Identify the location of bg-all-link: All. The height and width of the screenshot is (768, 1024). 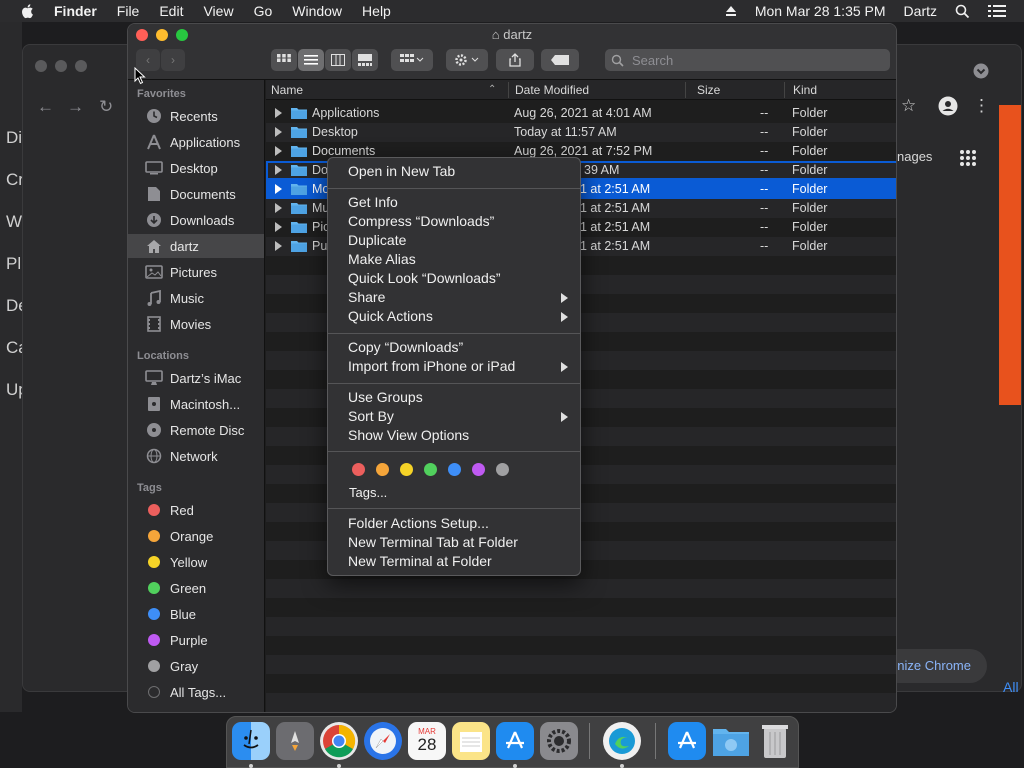
(1011, 687).